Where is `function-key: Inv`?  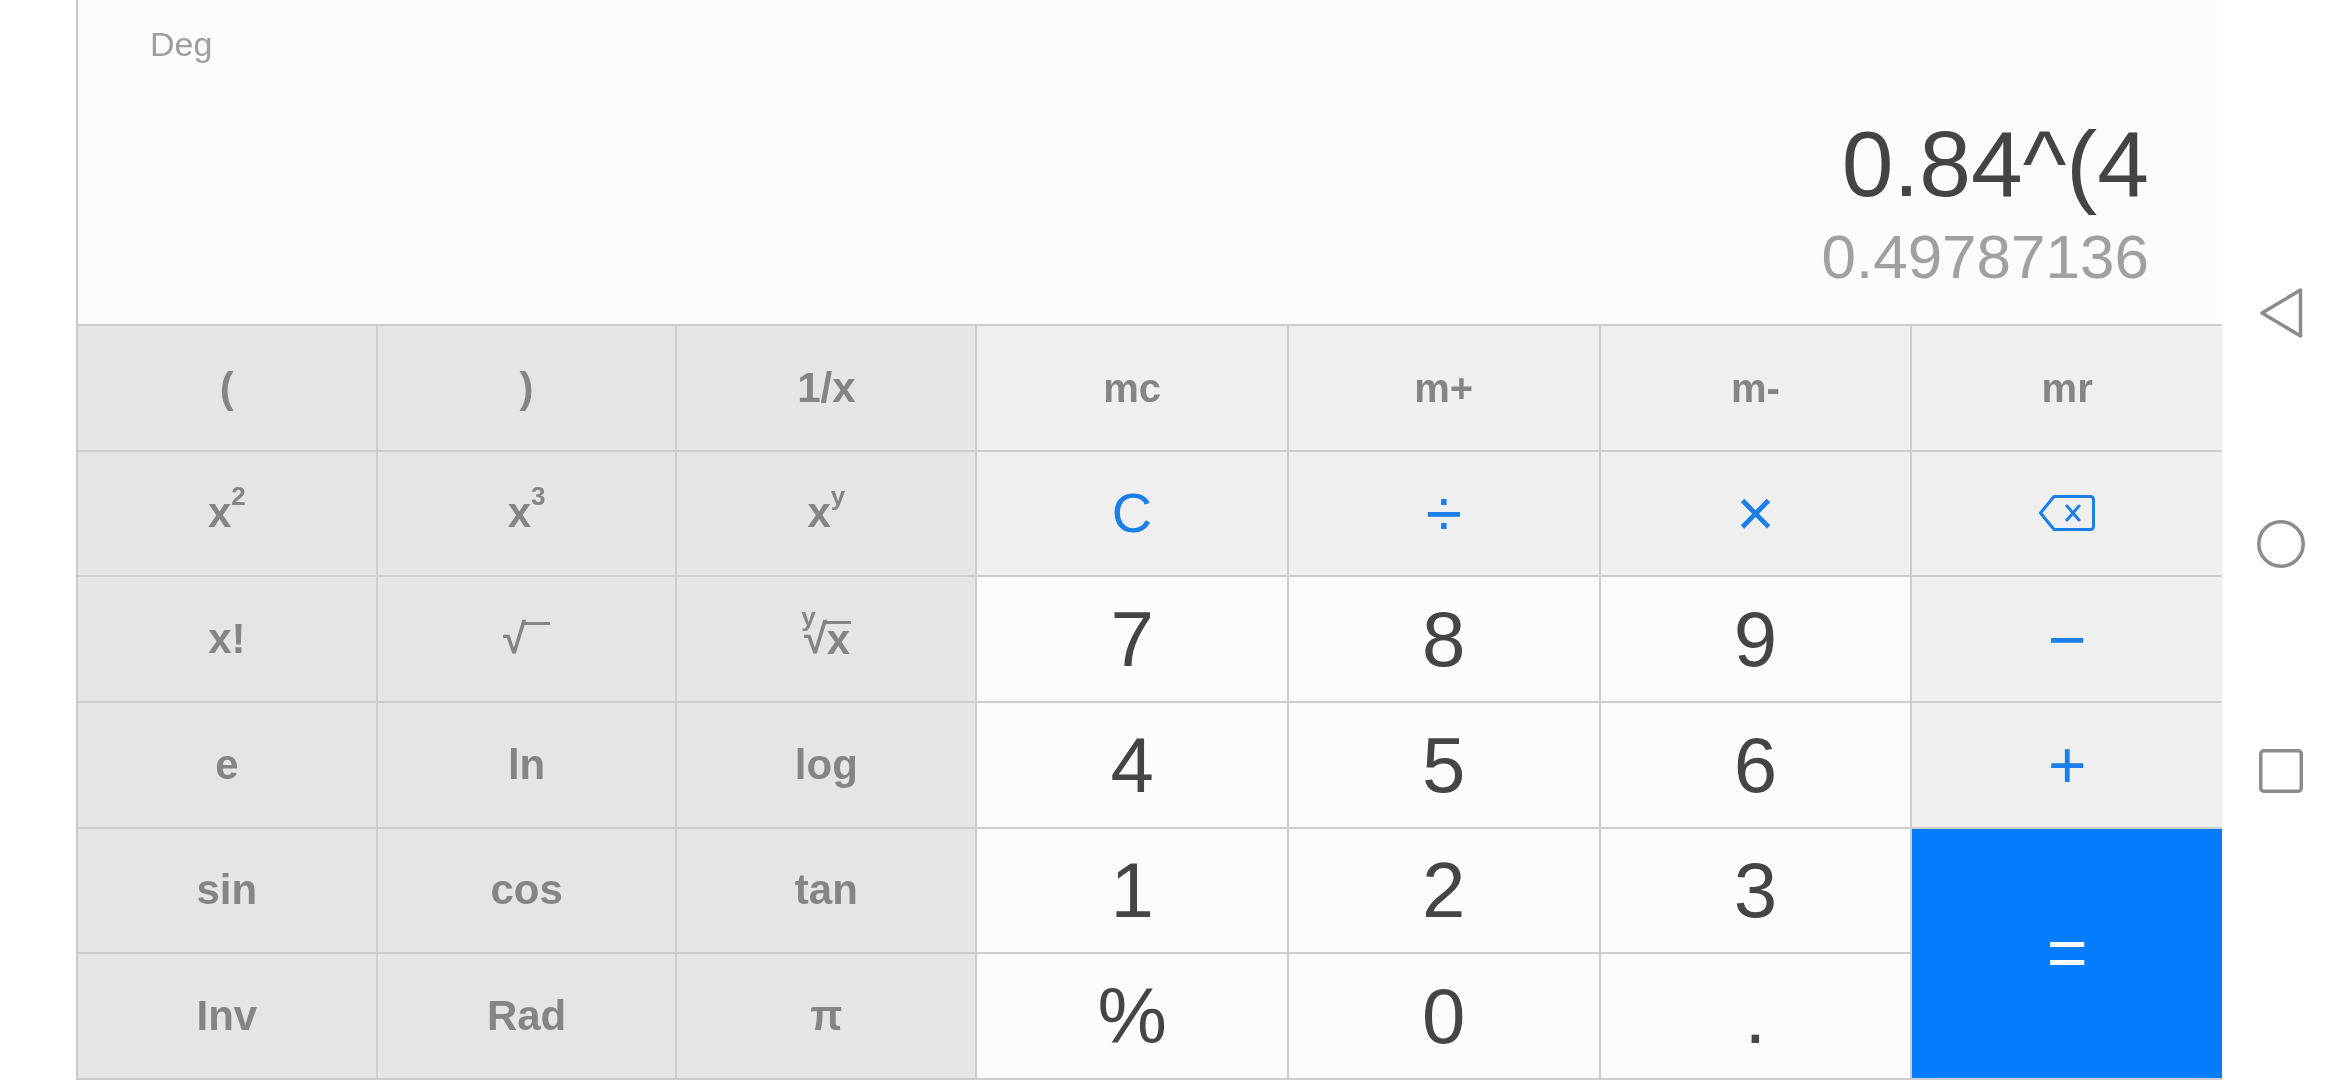
function-key: Inv is located at coordinates (227, 1016).